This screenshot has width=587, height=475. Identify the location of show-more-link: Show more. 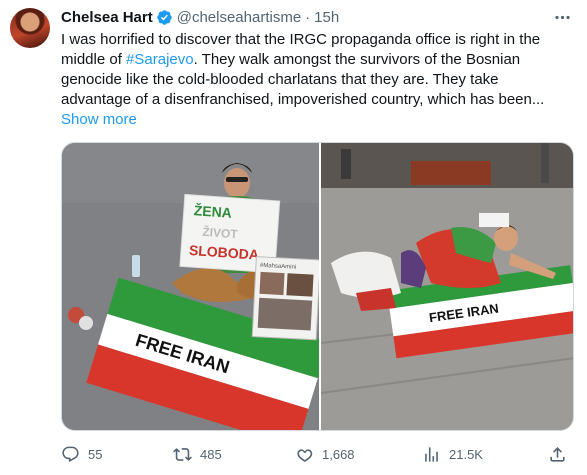
(99, 119).